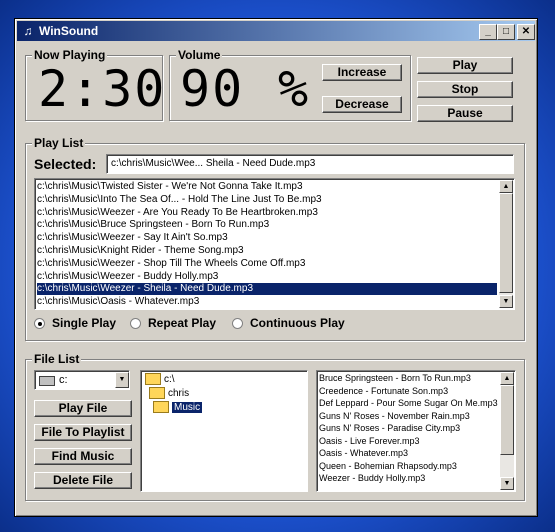 This screenshot has height=532, width=555. What do you see at coordinates (362, 104) in the screenshot?
I see `decrease-volume-button: Decrease` at bounding box center [362, 104].